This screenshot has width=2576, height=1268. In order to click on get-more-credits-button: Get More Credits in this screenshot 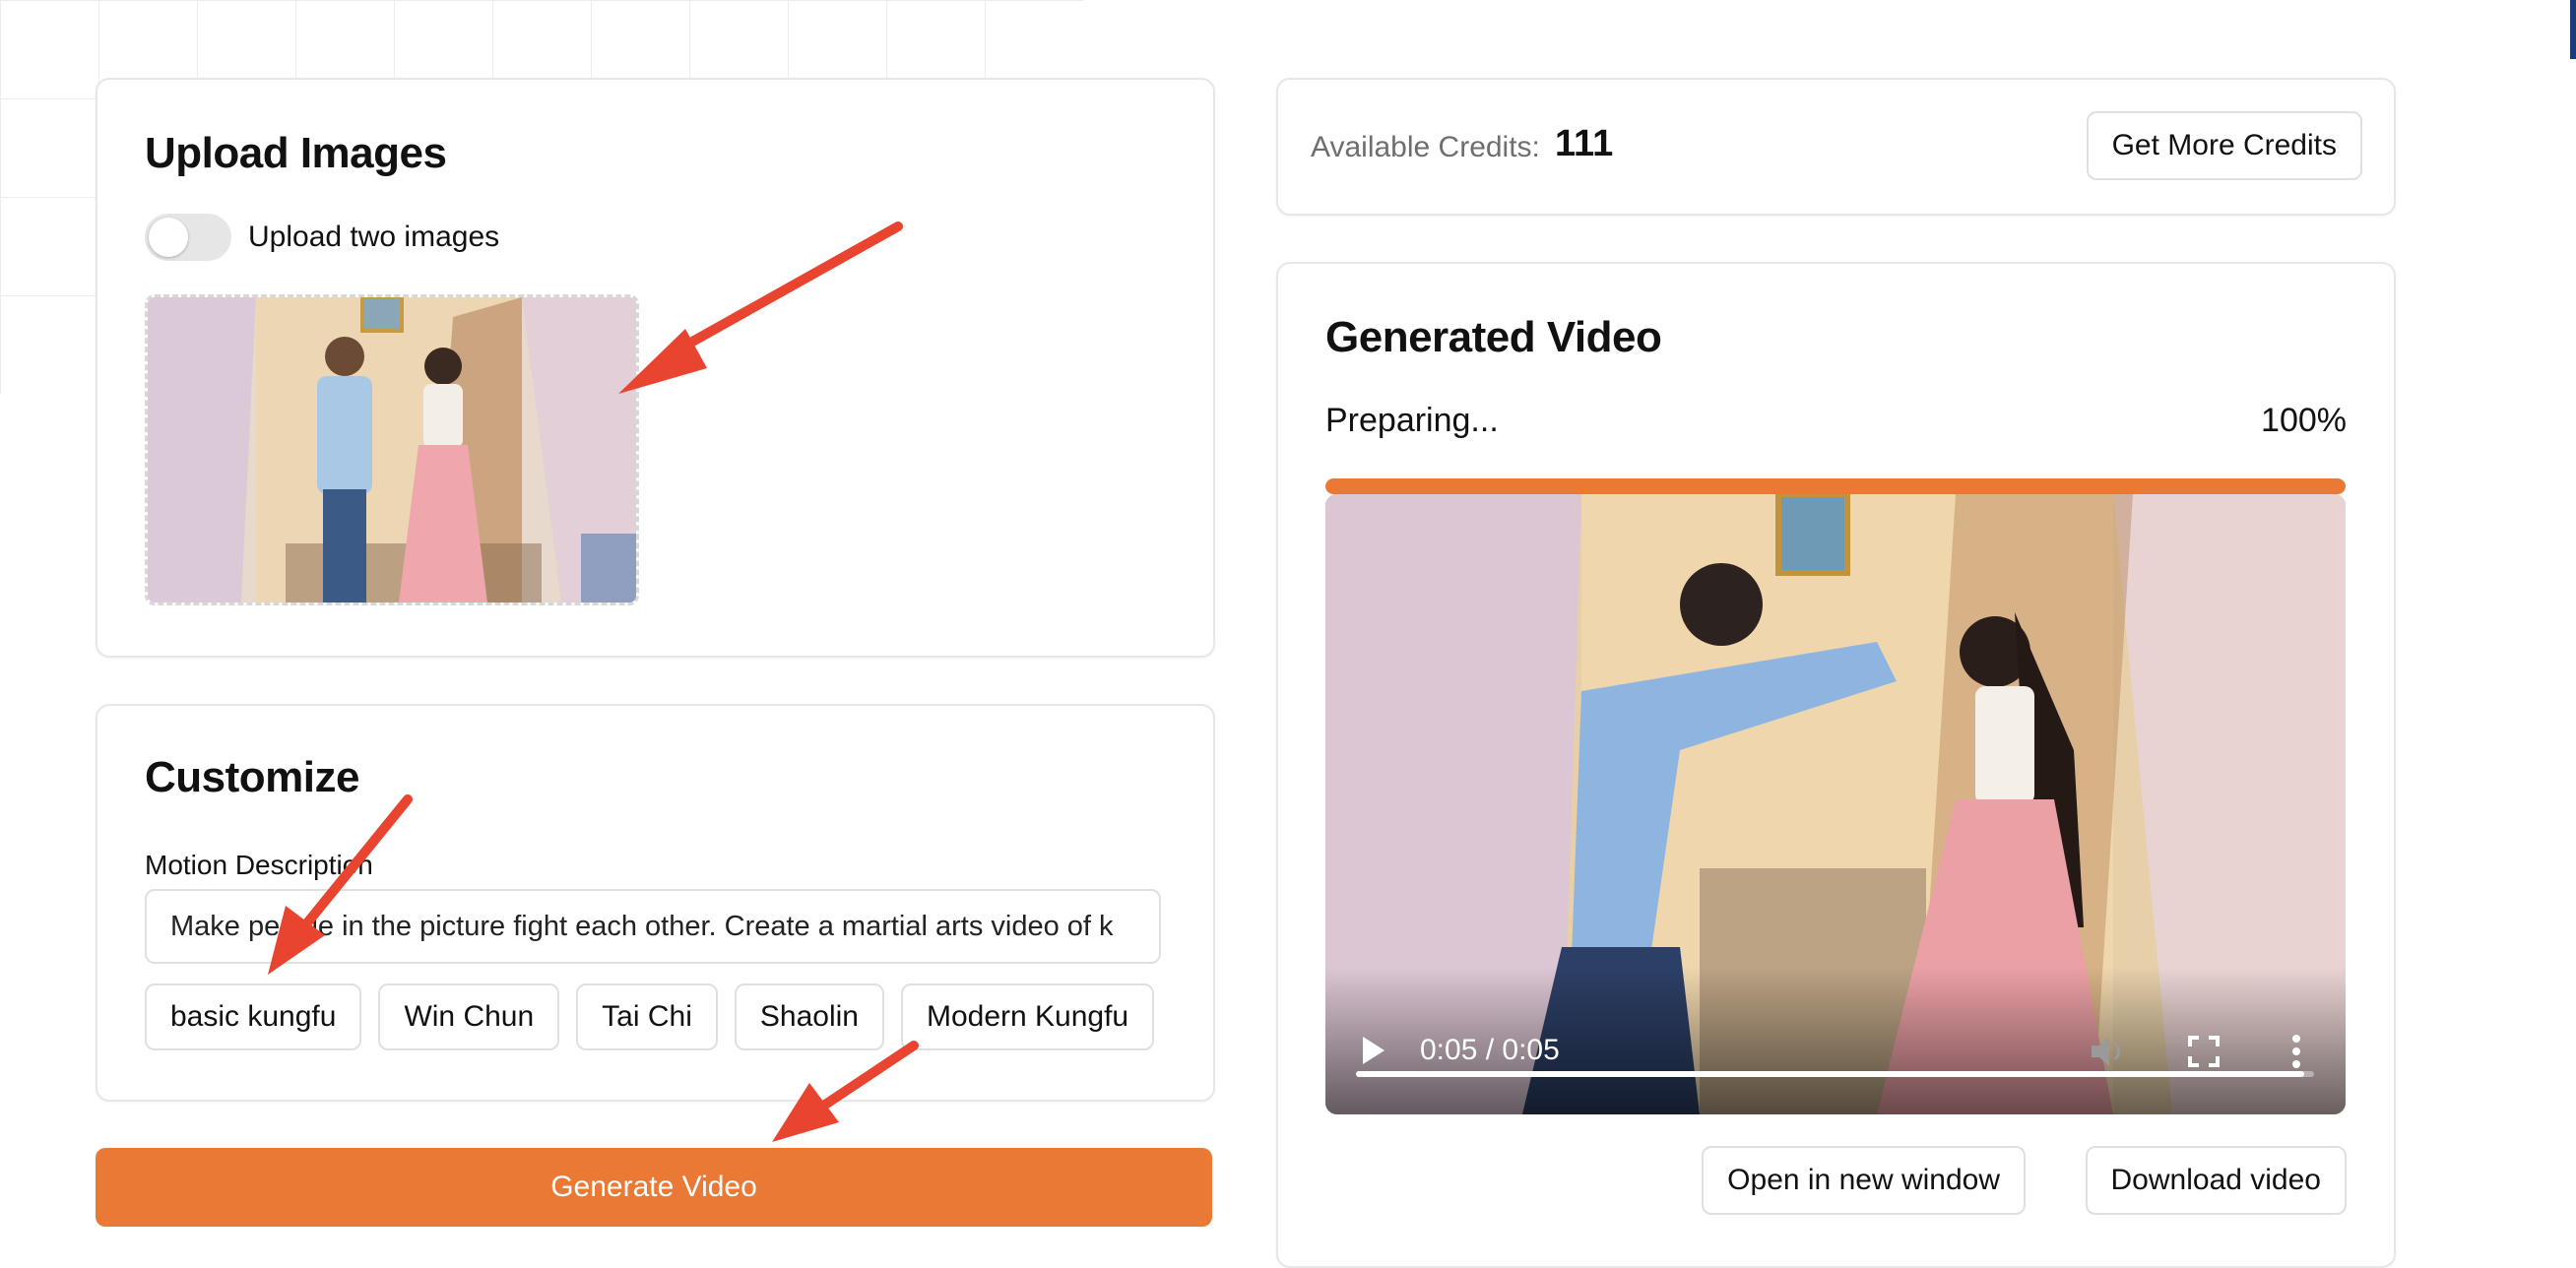, I will do `click(2224, 145)`.